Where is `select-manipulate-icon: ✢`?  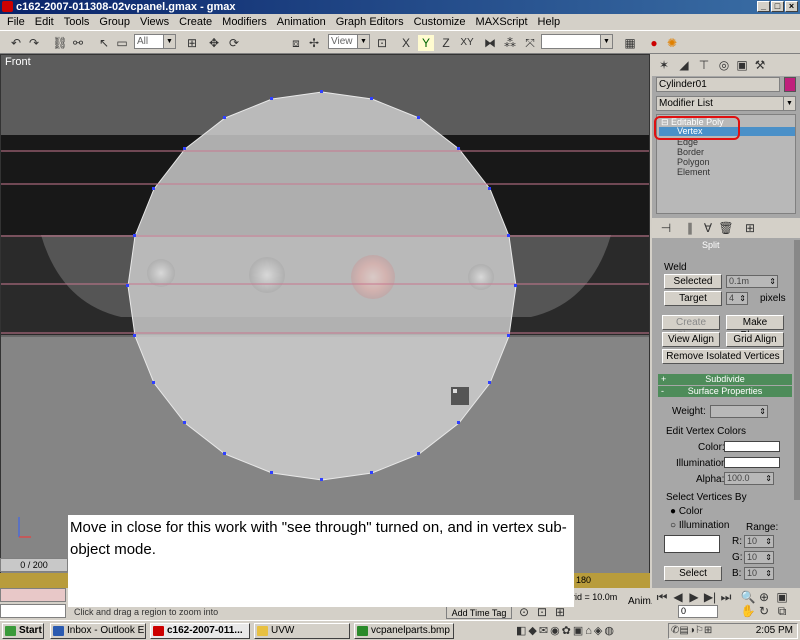
select-manipulate-icon: ✢ is located at coordinates (314, 43).